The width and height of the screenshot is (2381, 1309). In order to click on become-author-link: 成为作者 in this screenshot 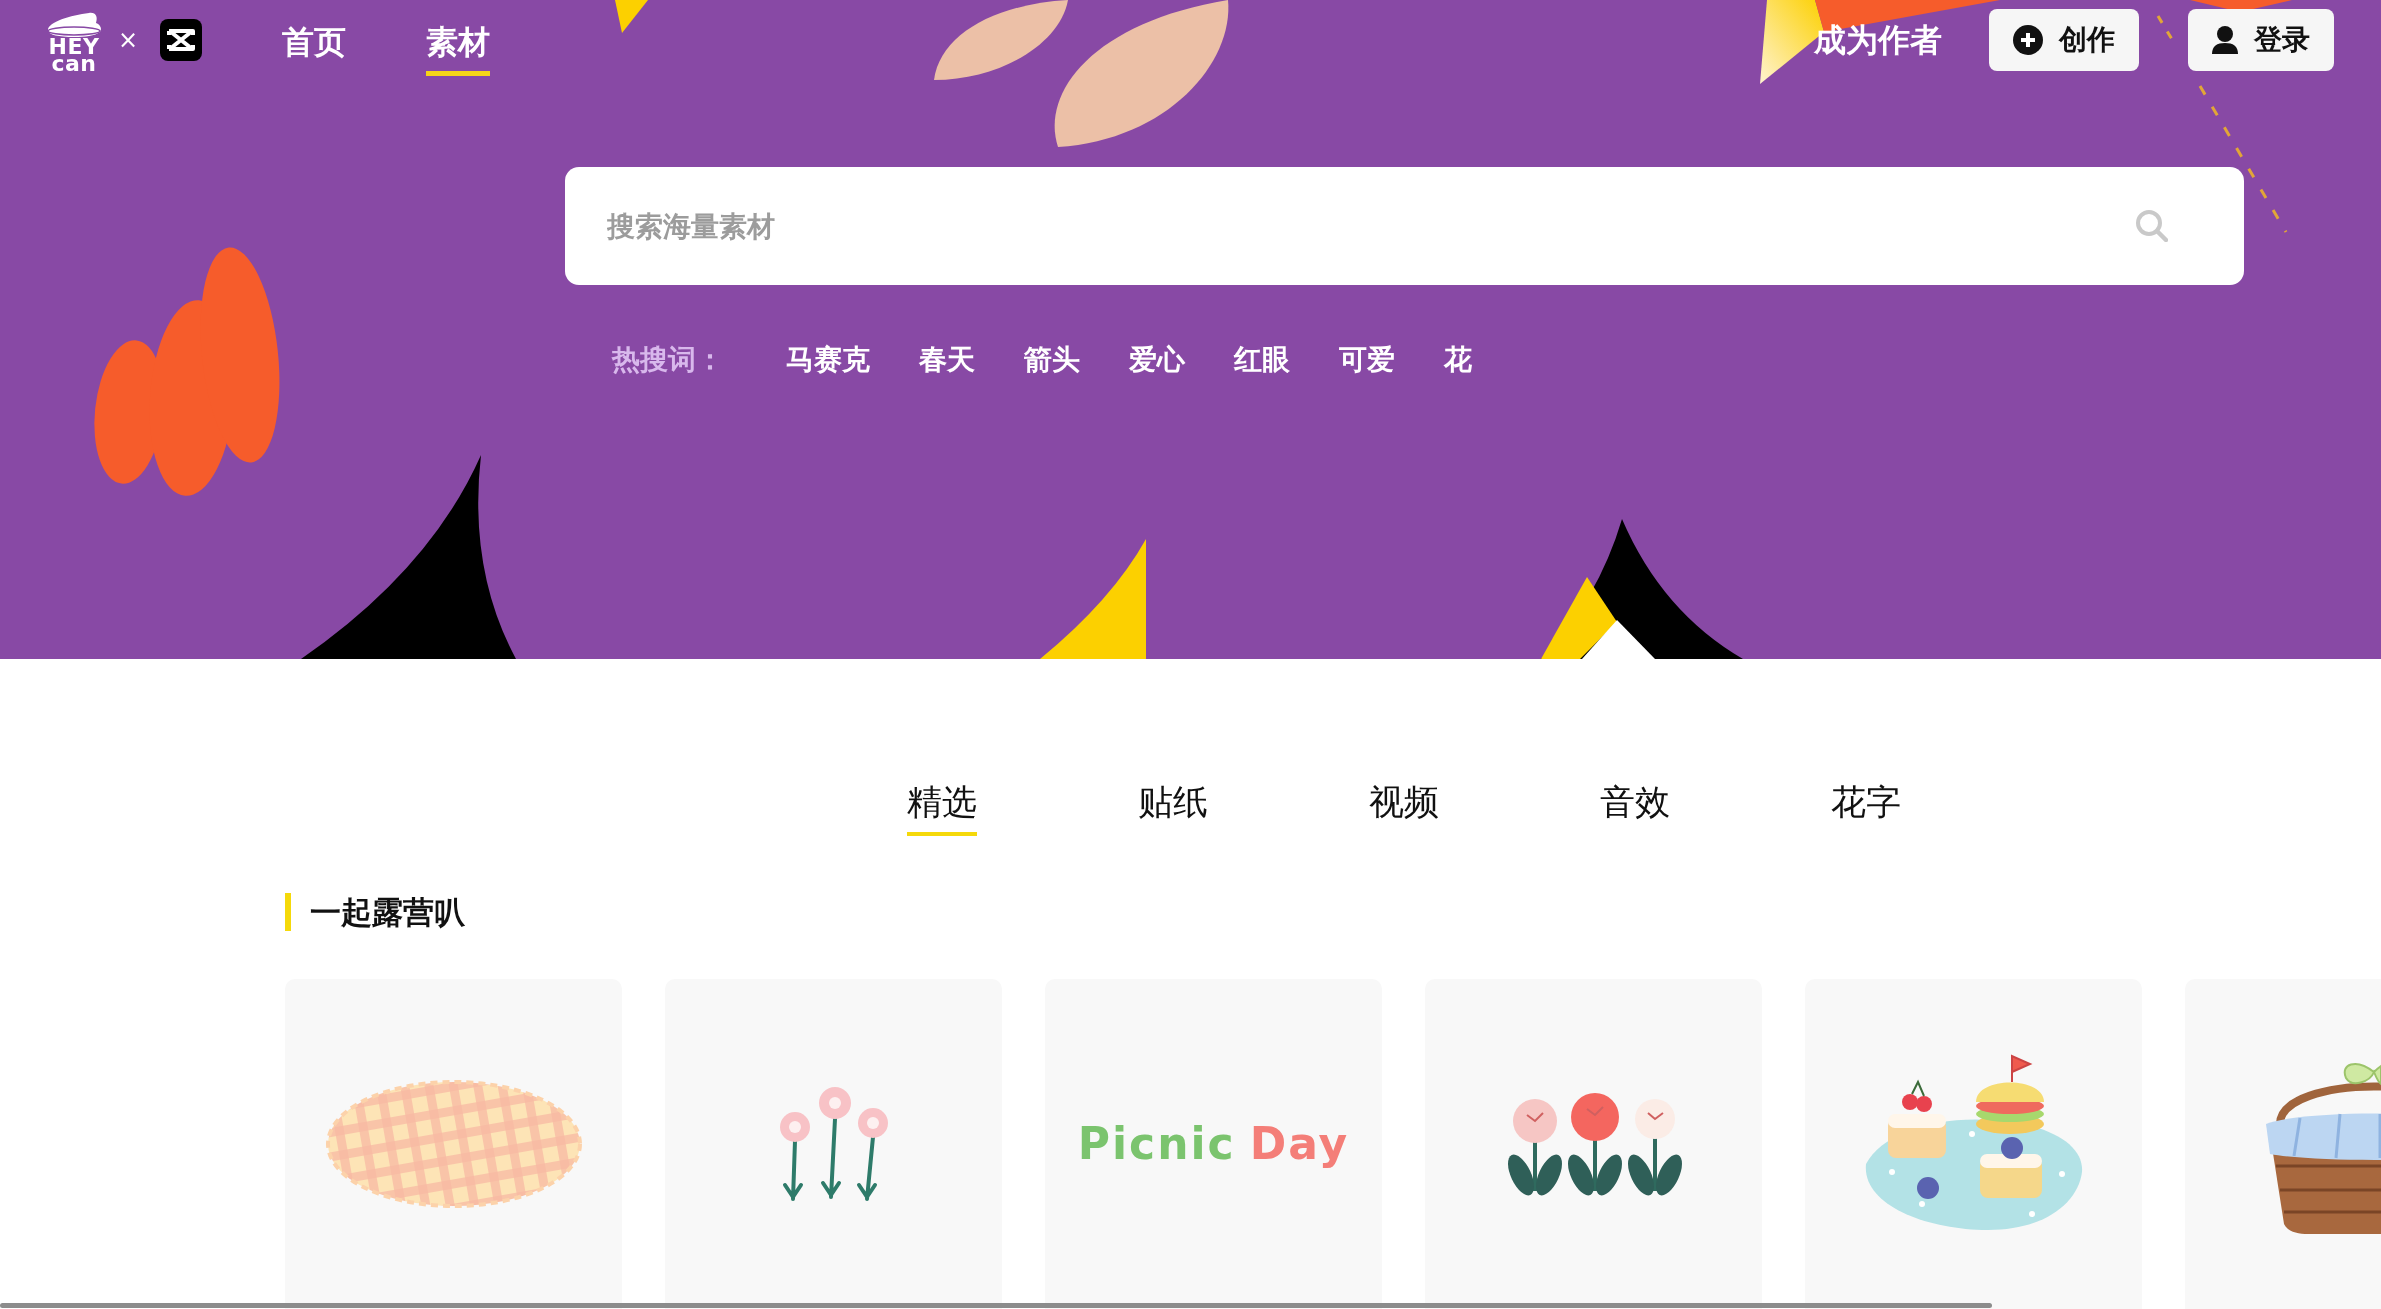, I will do `click(1878, 40)`.